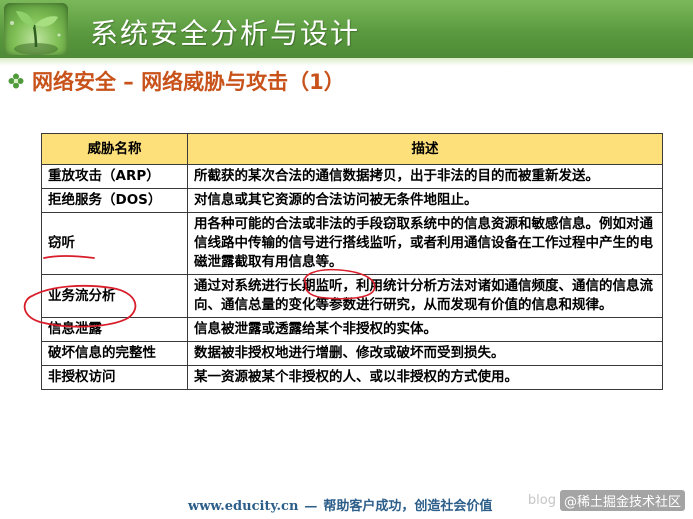  What do you see at coordinates (114, 243) in the screenshot?
I see `threat-name: 窃听` at bounding box center [114, 243].